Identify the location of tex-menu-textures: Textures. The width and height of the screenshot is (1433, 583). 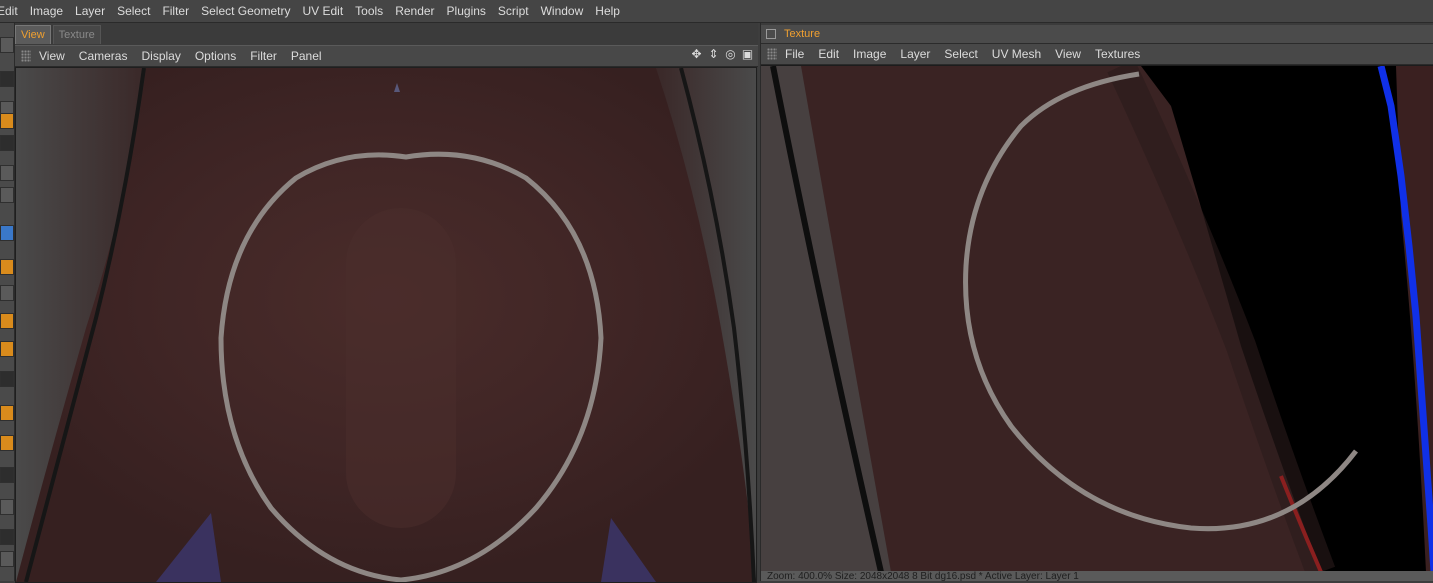
(1117, 54).